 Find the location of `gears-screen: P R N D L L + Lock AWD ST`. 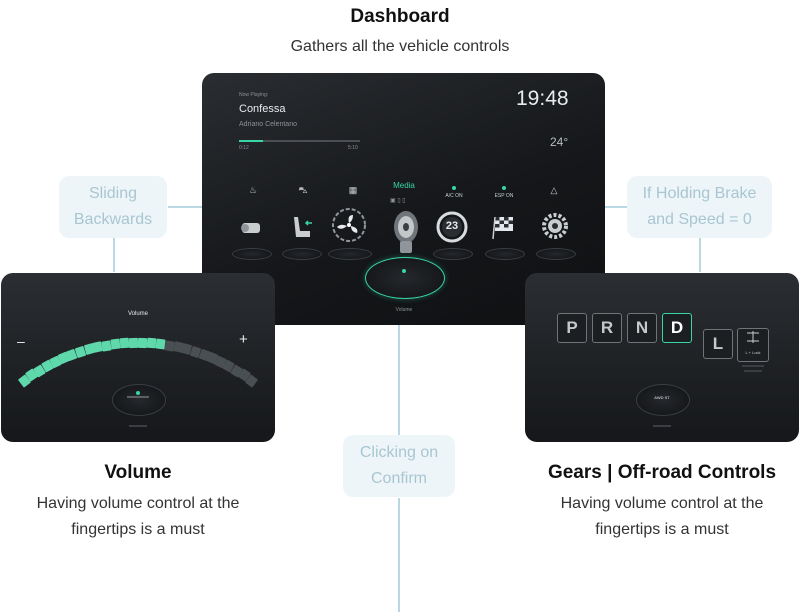

gears-screen: P R N D L L + Lock AWD ST is located at coordinates (662, 357).